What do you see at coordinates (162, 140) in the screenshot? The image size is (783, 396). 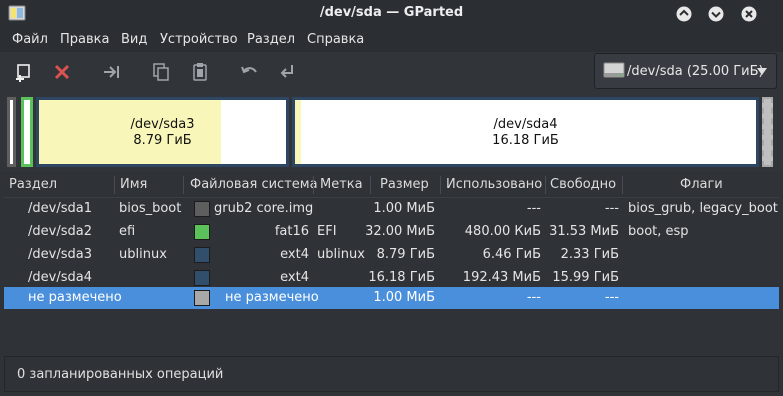 I see `segment-size: 8.79 ГиБ` at bounding box center [162, 140].